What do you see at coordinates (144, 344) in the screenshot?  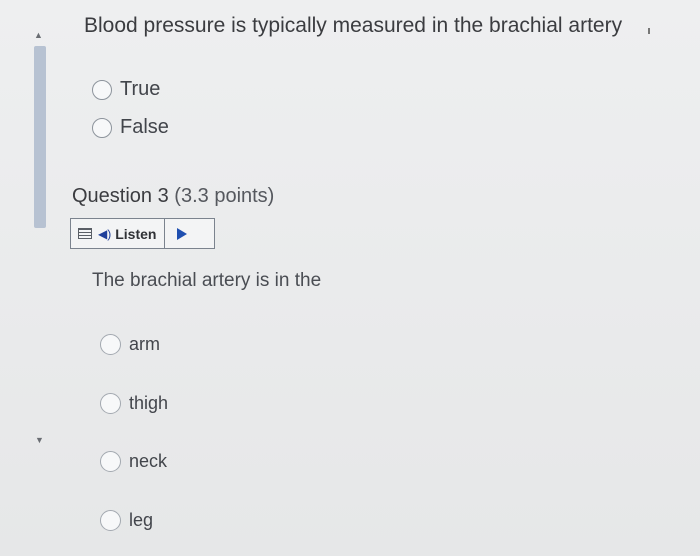 I see `option-label: arm` at bounding box center [144, 344].